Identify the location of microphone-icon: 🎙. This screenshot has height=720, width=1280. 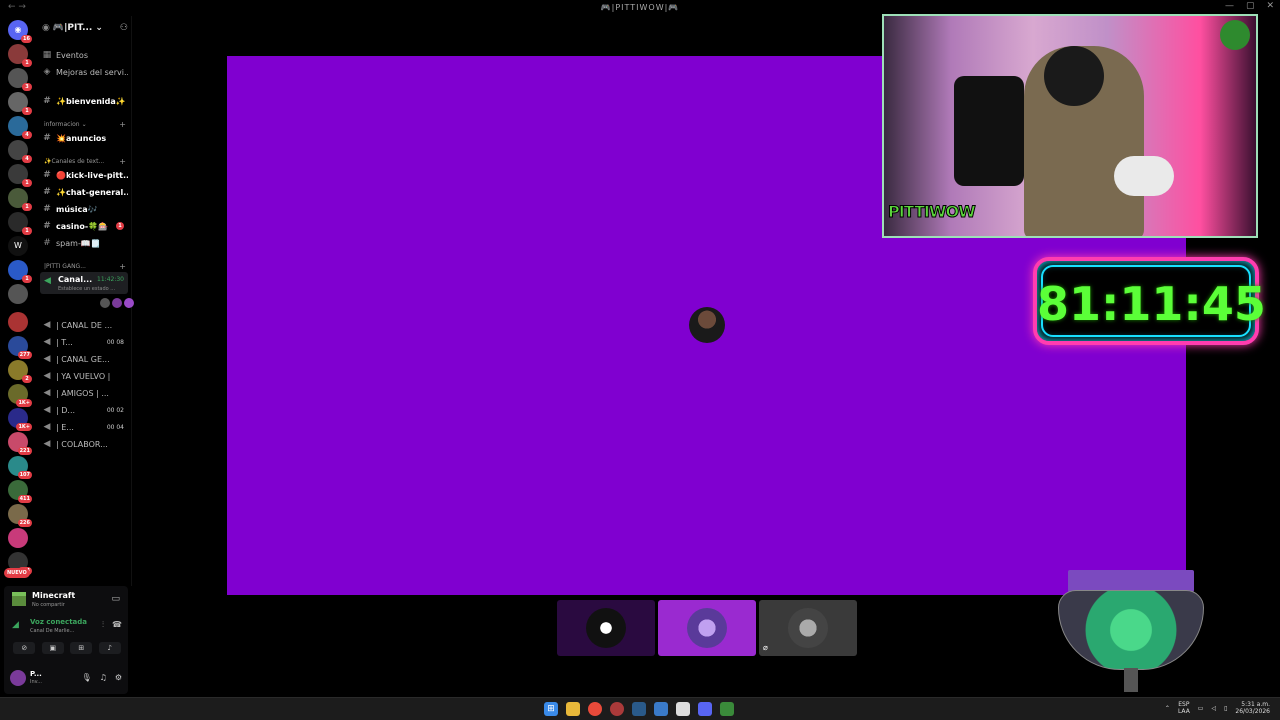
(87, 677).